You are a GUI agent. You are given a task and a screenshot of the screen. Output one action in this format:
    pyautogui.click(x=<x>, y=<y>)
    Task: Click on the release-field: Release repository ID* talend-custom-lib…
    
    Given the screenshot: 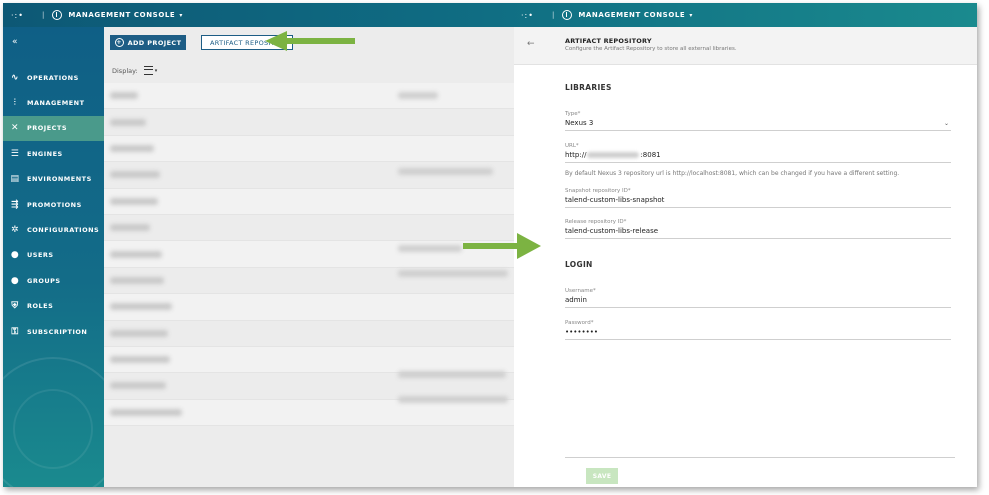 What is the action you would take?
    pyautogui.click(x=758, y=229)
    